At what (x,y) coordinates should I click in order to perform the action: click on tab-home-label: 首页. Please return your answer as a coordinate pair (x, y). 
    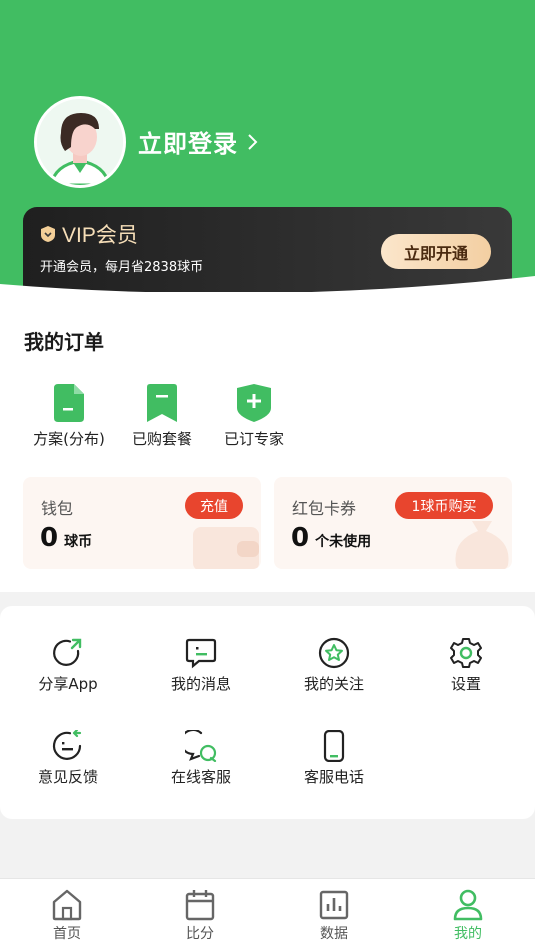
    Looking at the image, I should click on (67, 934).